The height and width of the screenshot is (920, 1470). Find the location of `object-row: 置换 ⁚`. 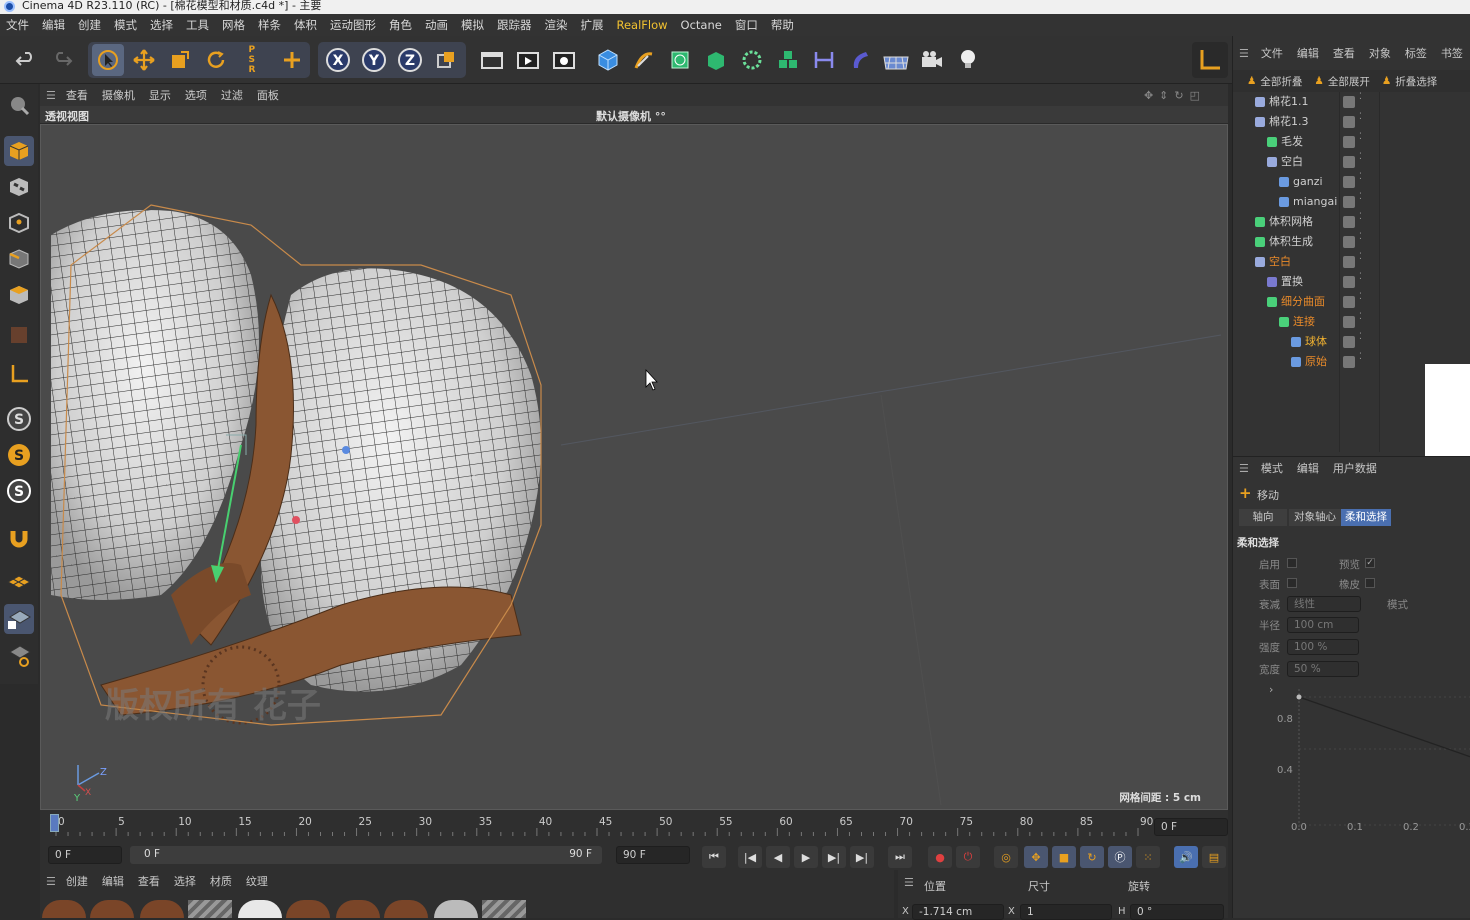

object-row: 置换 ⁚ is located at coordinates (1351, 282).